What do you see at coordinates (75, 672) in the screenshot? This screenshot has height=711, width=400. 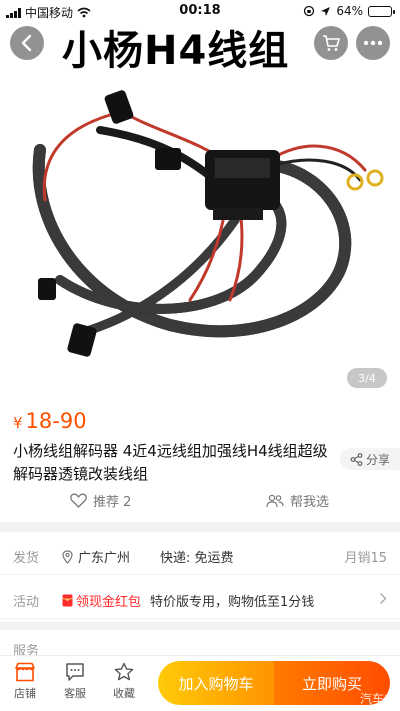 I see `chat-icon` at bounding box center [75, 672].